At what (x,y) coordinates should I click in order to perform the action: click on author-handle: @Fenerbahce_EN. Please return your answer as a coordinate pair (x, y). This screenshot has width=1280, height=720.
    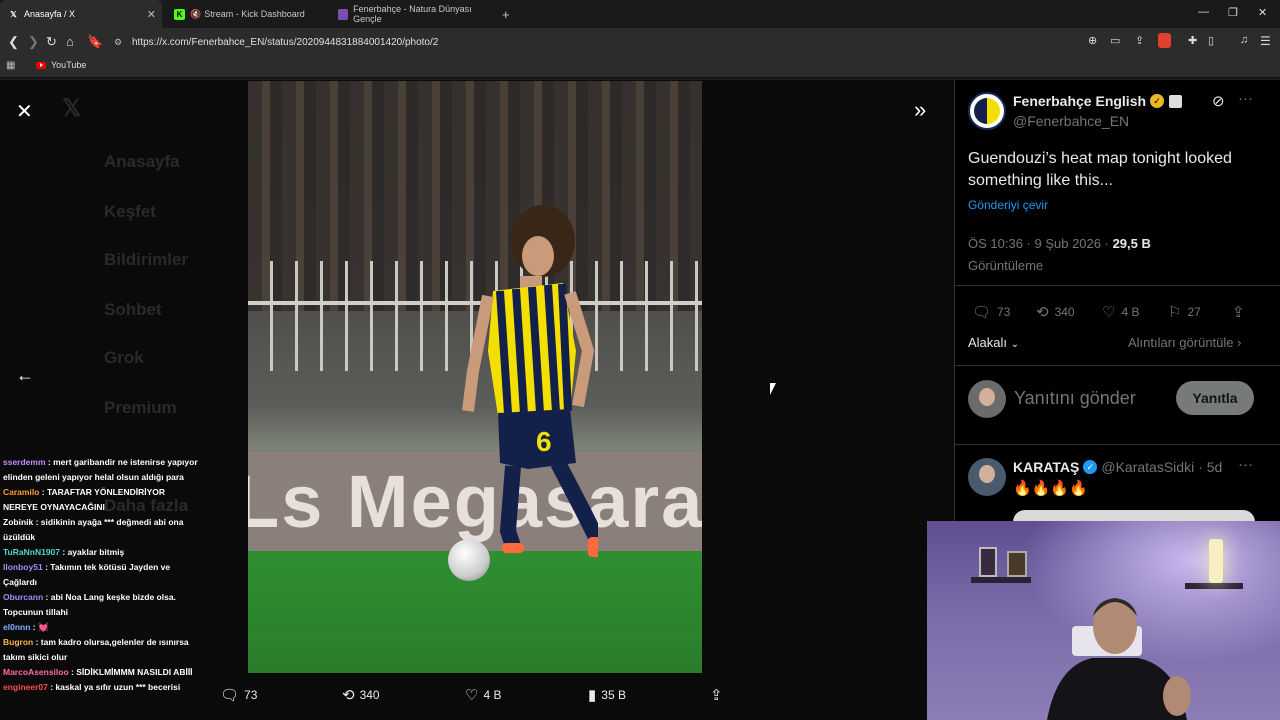
    Looking at the image, I should click on (1071, 121).